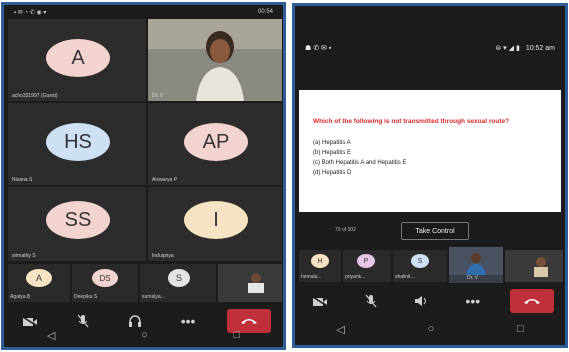 Image resolution: width=569 pixels, height=352 pixels. I want to click on avatar: DS, so click(105, 278).